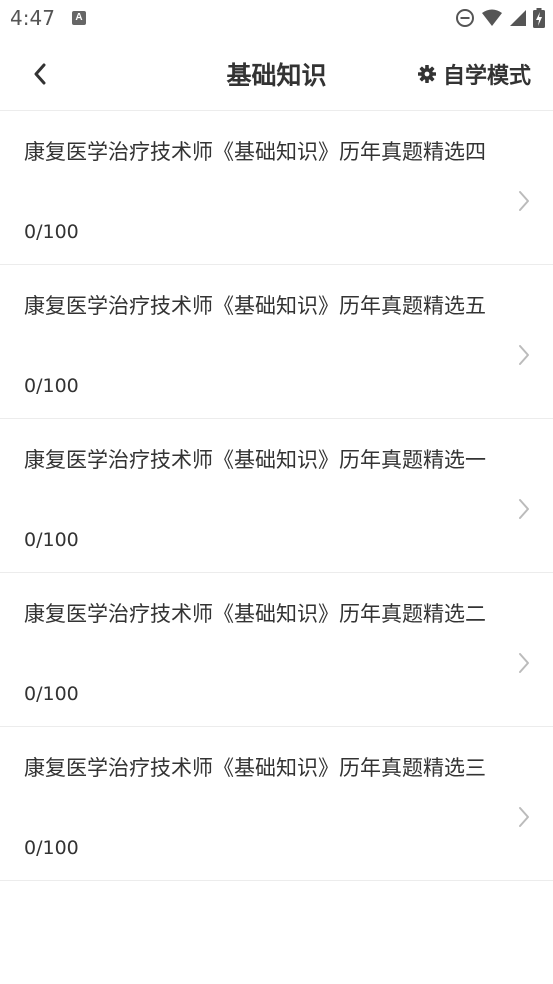  What do you see at coordinates (426, 74) in the screenshot?
I see `gear-icon` at bounding box center [426, 74].